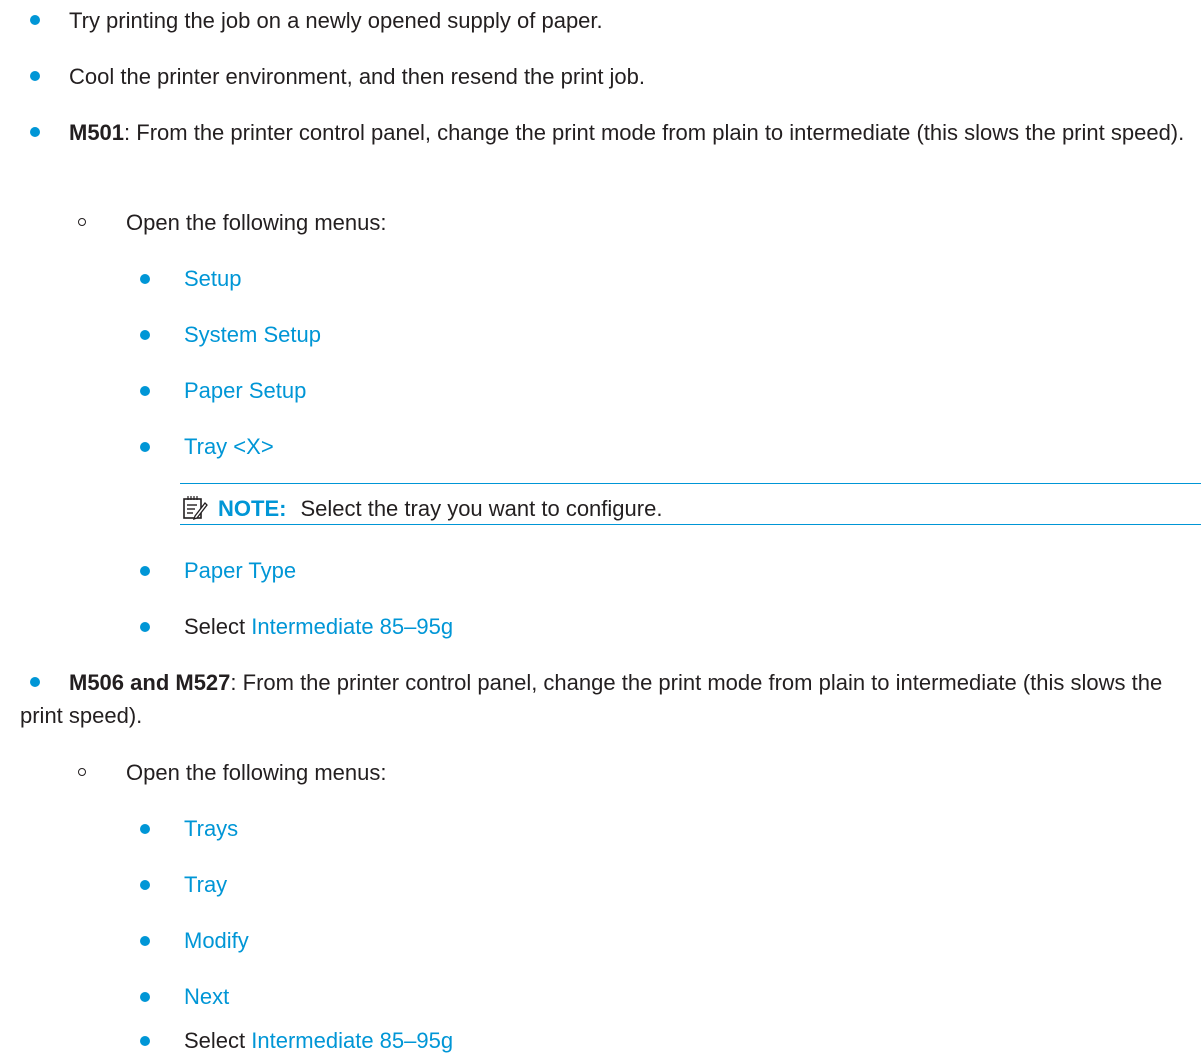  Describe the element at coordinates (195, 510) in the screenshot. I see `note-icon` at that location.